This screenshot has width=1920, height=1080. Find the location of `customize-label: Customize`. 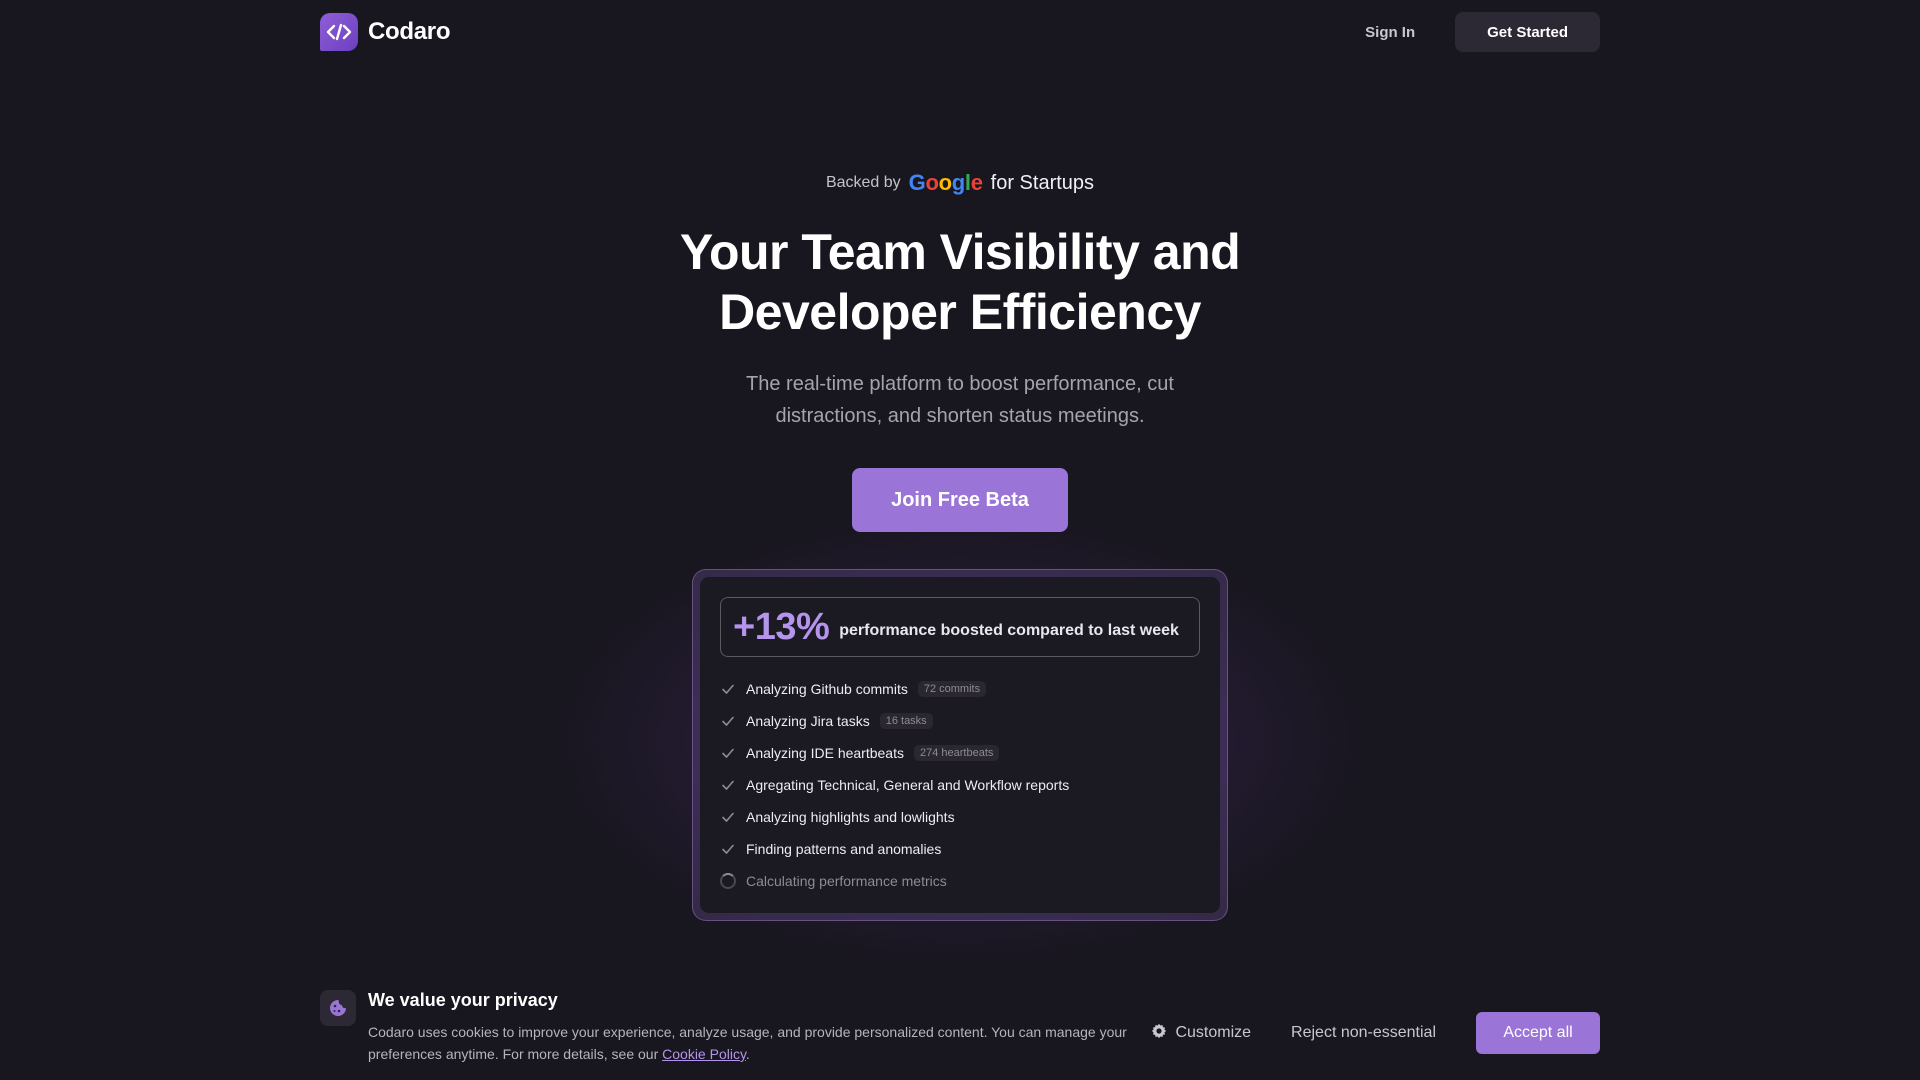

customize-label: Customize is located at coordinates (1213, 1032).